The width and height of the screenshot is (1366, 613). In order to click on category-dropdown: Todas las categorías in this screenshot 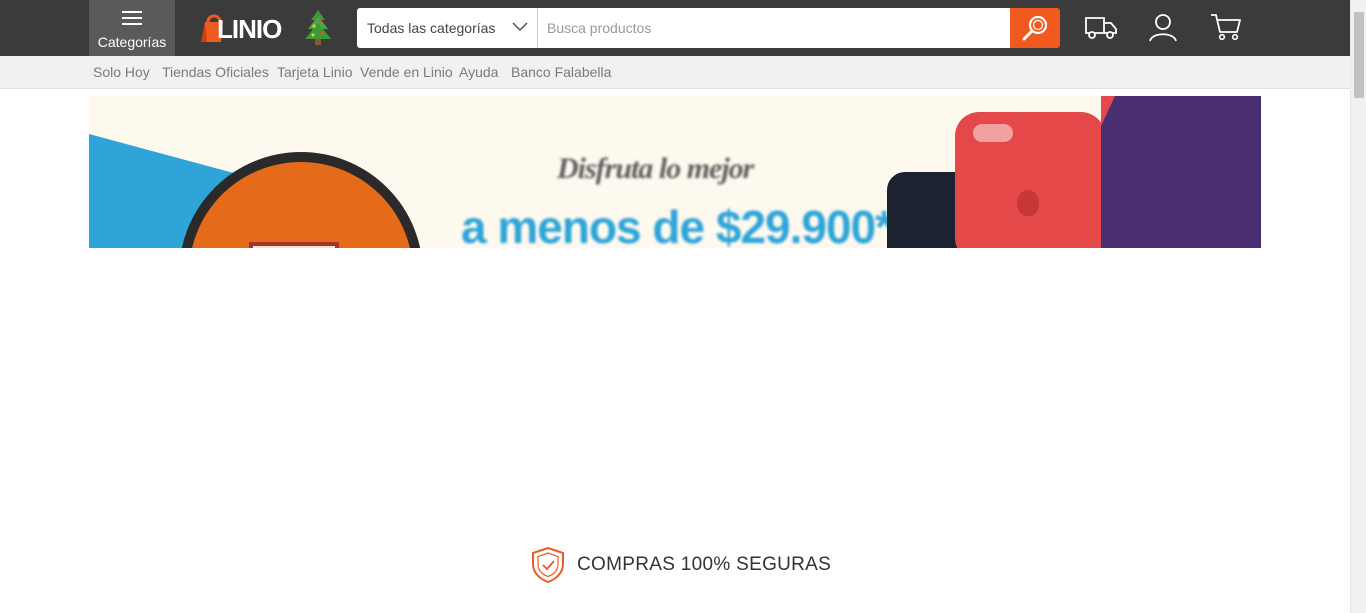, I will do `click(447, 28)`.